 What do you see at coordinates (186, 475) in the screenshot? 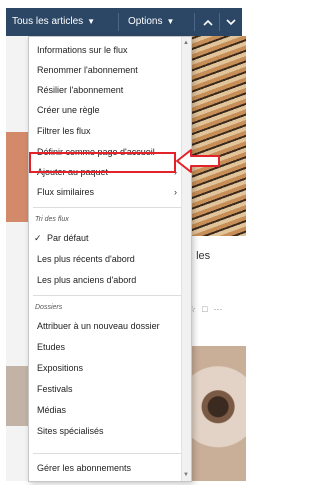
I see `scroll-down-icon: ▼` at bounding box center [186, 475].